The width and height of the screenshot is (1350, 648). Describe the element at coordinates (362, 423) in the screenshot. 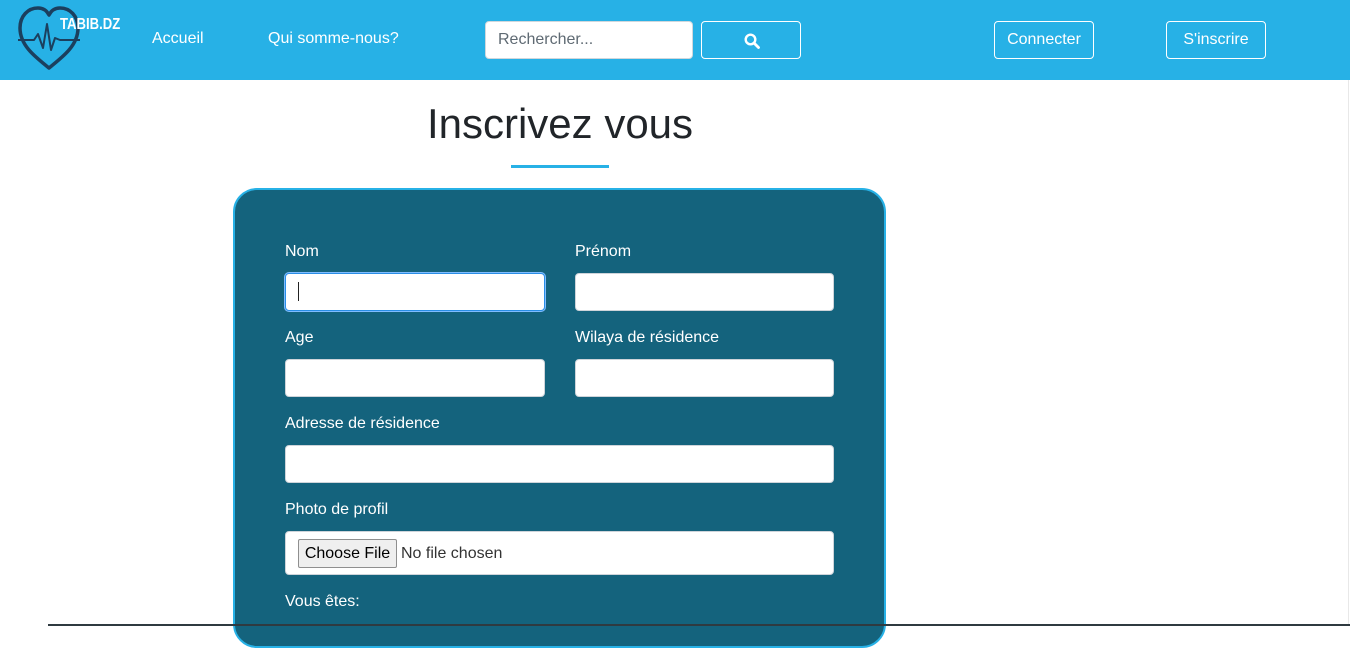

I see `adresse-label: Adresse de résidence` at that location.